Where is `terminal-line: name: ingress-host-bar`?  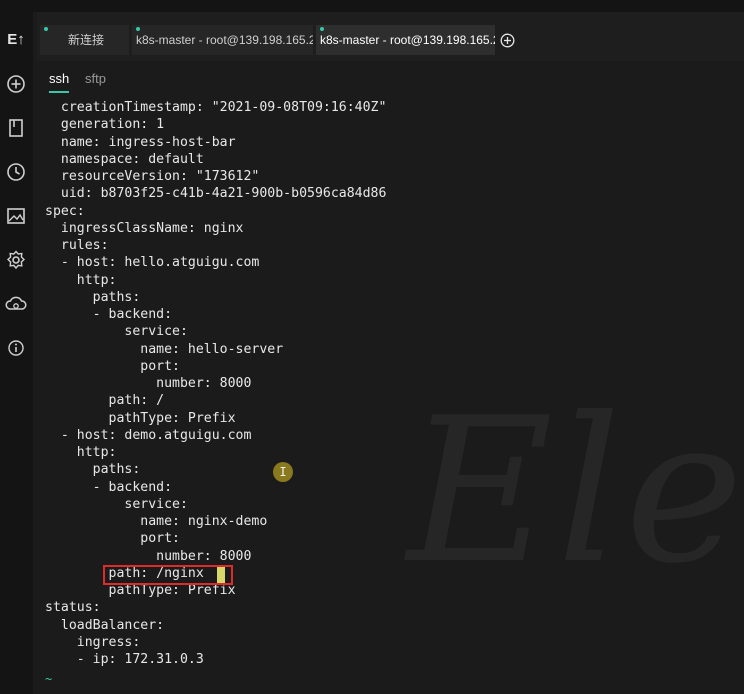
terminal-line: name: ingress-host-bar is located at coordinates (140, 142).